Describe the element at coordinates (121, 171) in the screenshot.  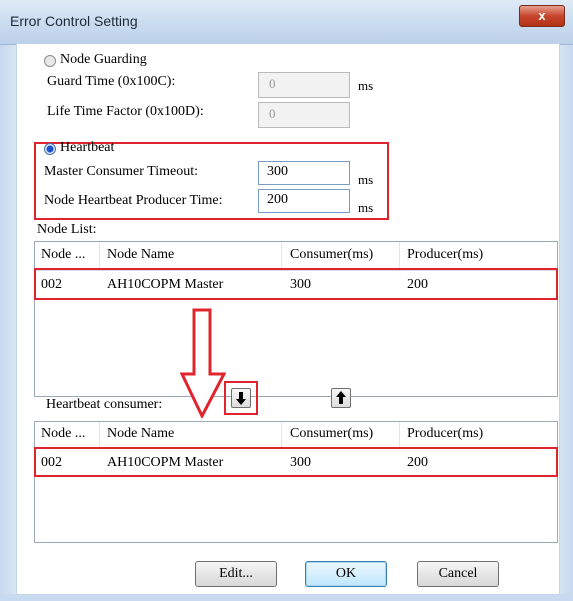
I see `consumer-timeout-label: Master Consumer Timeout:` at that location.